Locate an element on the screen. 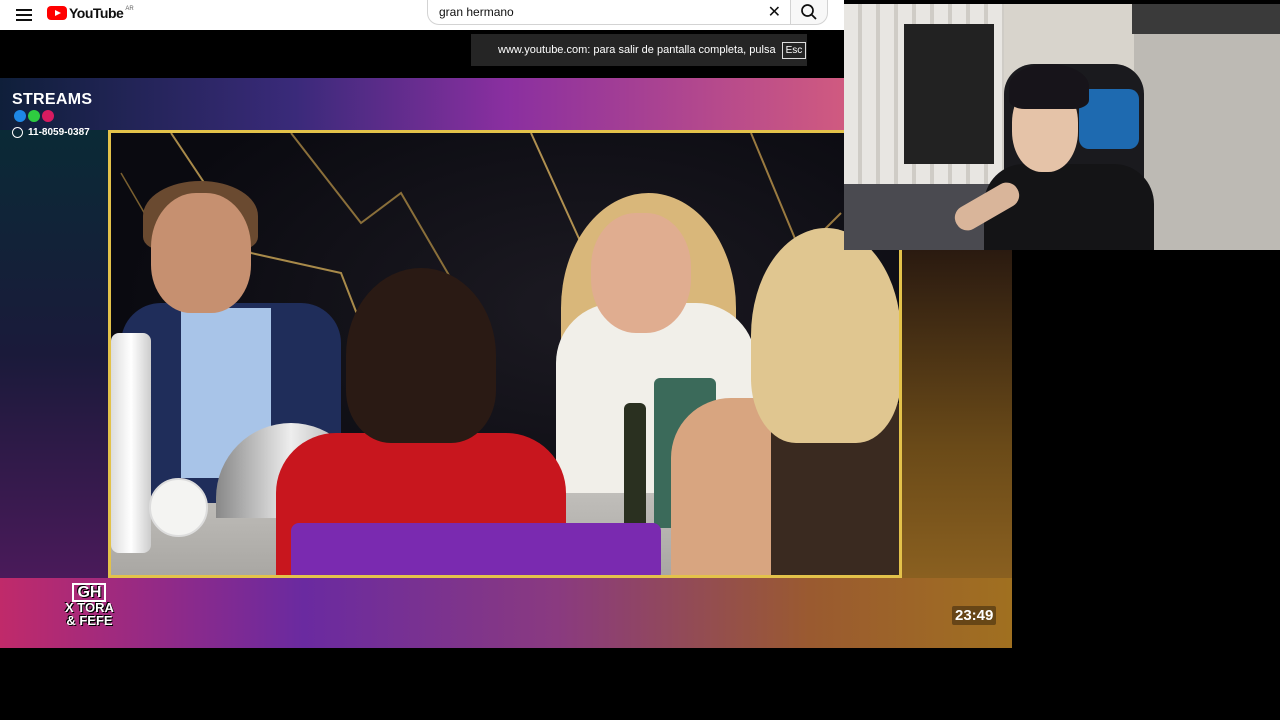 The height and width of the screenshot is (720, 1280). search-button is located at coordinates (809, 12).